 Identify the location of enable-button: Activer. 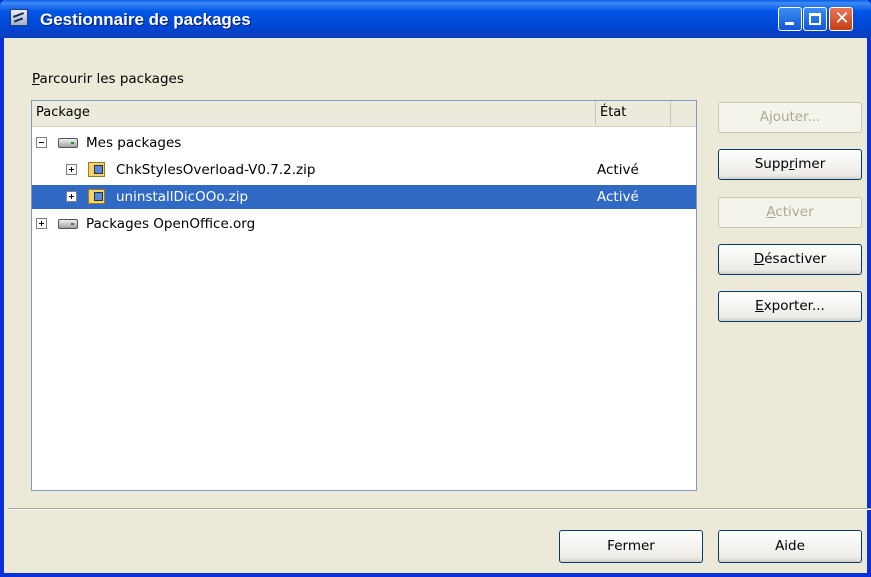
(790, 212).